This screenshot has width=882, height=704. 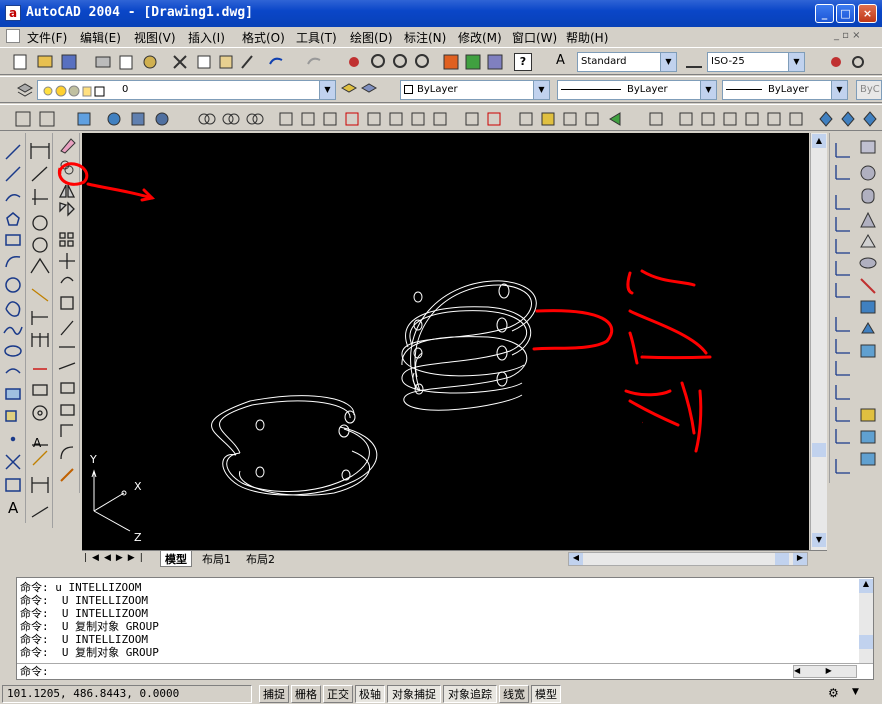 What do you see at coordinates (13, 36) in the screenshot?
I see `document-icon` at bounding box center [13, 36].